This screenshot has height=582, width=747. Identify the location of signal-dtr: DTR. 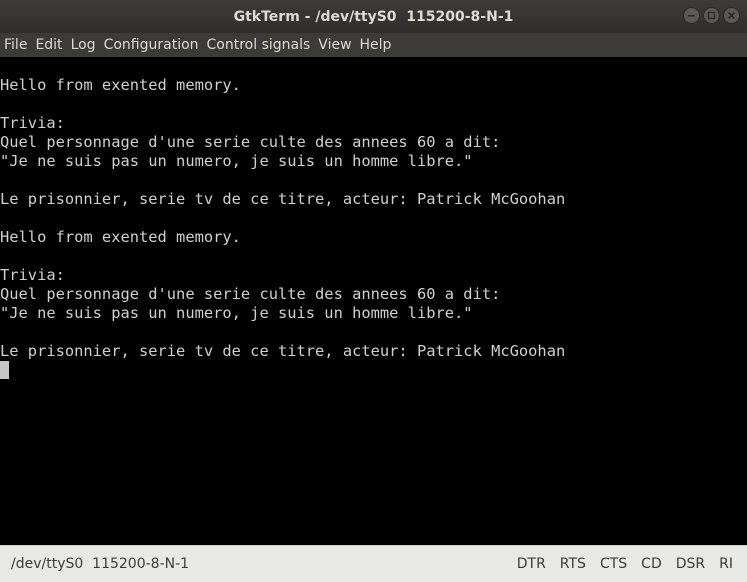
(531, 564).